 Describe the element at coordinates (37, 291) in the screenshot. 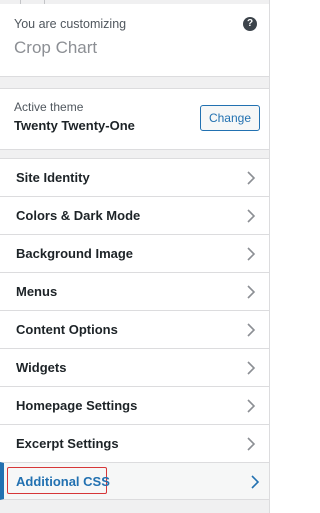

I see `menu-item-label: Menus` at that location.